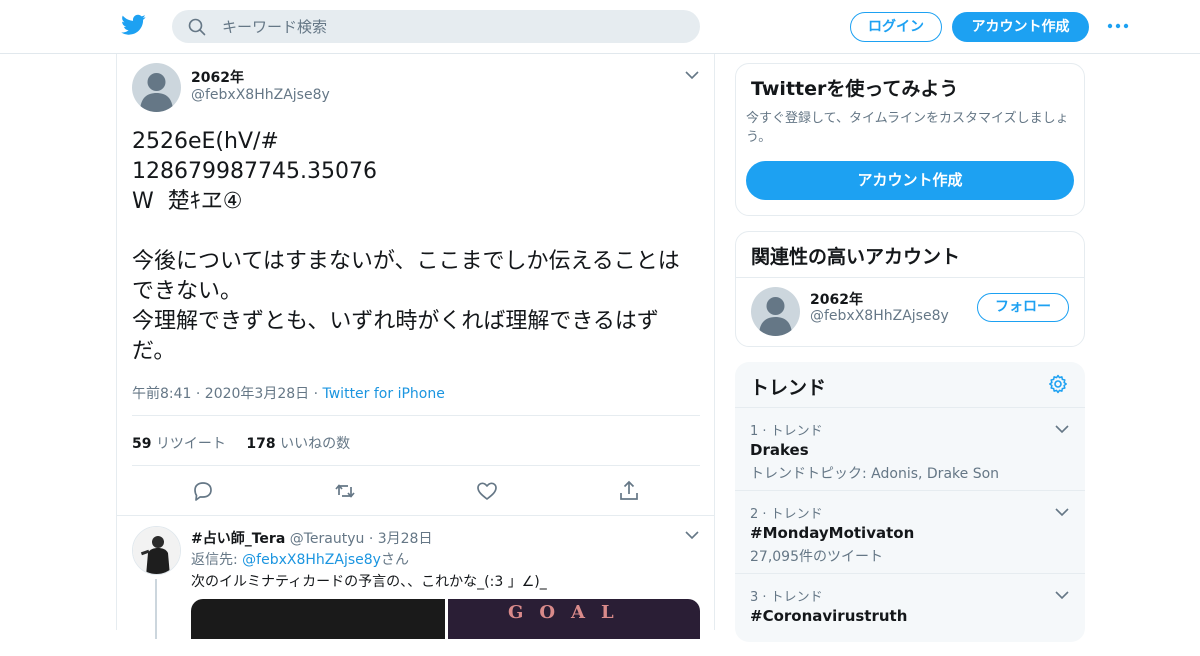  I want to click on retweet-stat: 59 リツイート, so click(179, 444).